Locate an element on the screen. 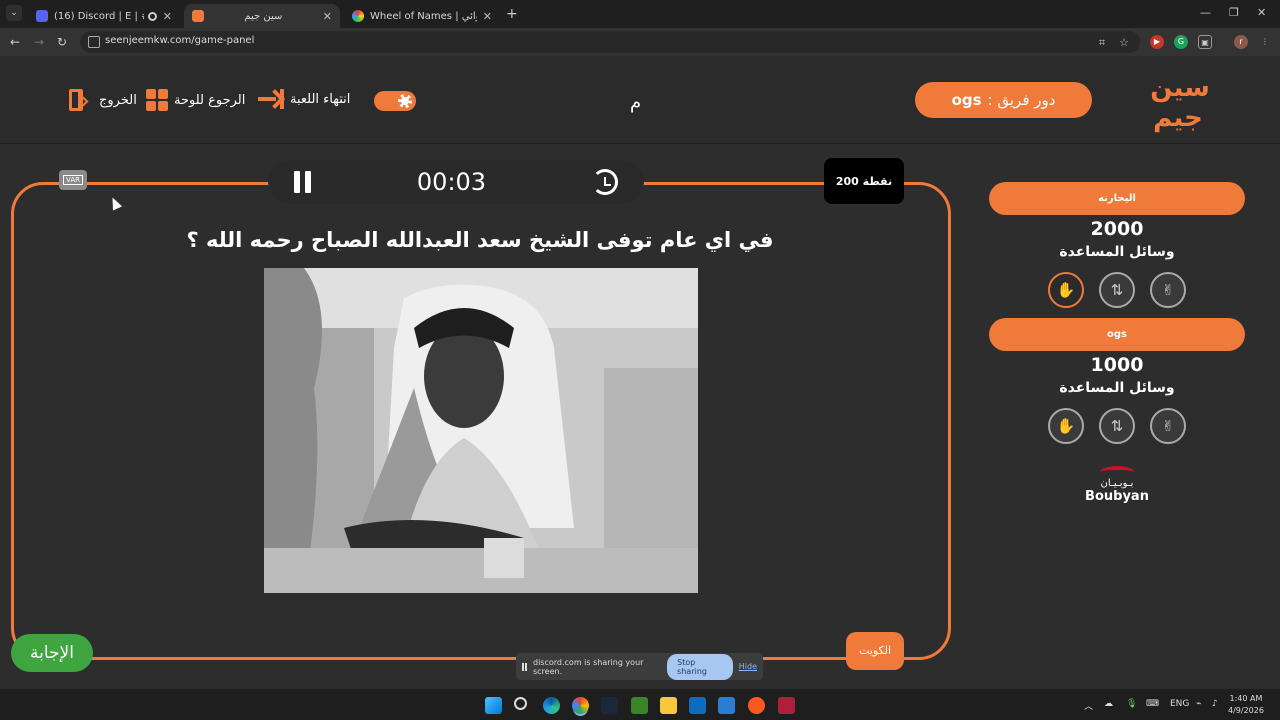  country-button: الكويت is located at coordinates (875, 651).